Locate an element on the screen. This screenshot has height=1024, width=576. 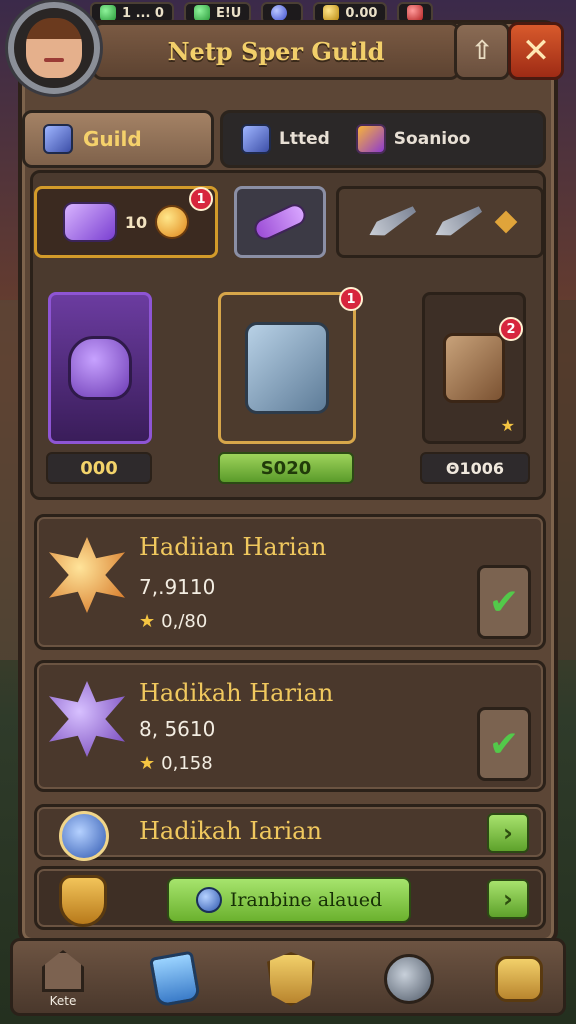
purple-potion-icon is located at coordinates (370, 139).